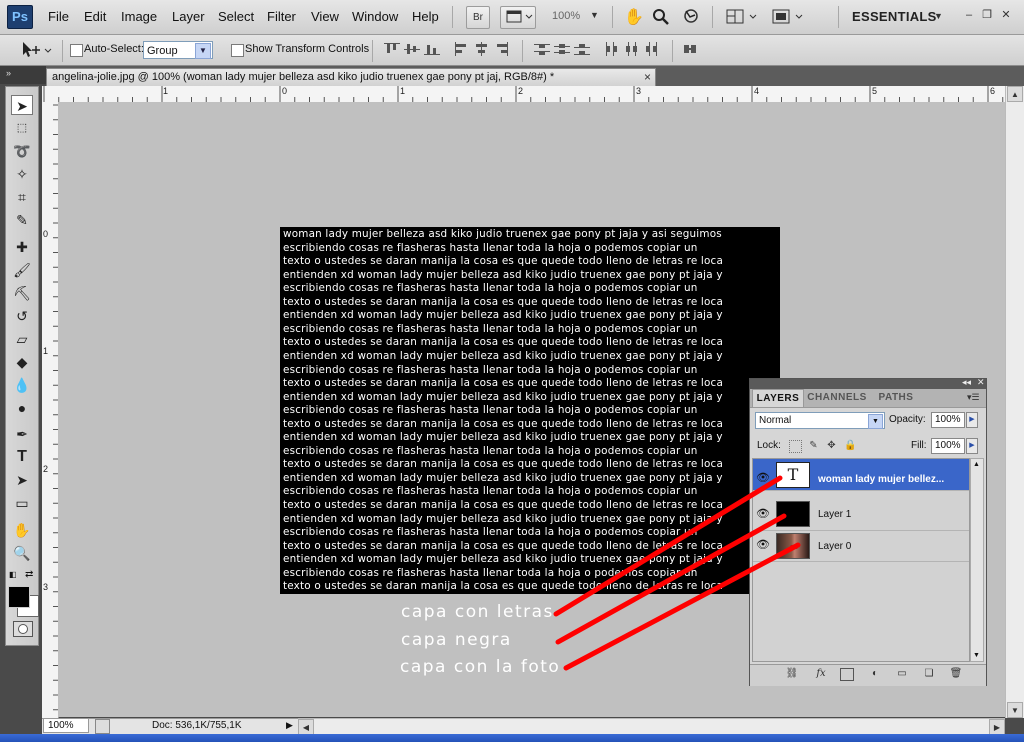 The height and width of the screenshot is (742, 1024). I want to click on pen-tool-icon: ✒, so click(22, 434).